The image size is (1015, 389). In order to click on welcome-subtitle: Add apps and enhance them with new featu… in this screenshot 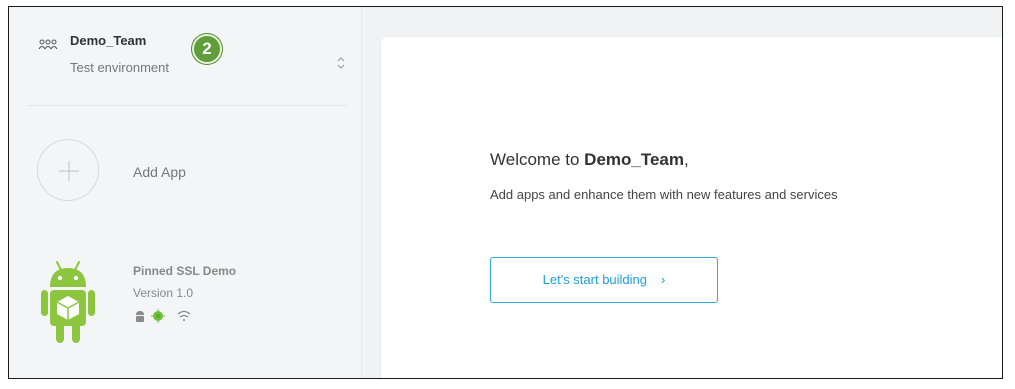, I will do `click(664, 194)`.